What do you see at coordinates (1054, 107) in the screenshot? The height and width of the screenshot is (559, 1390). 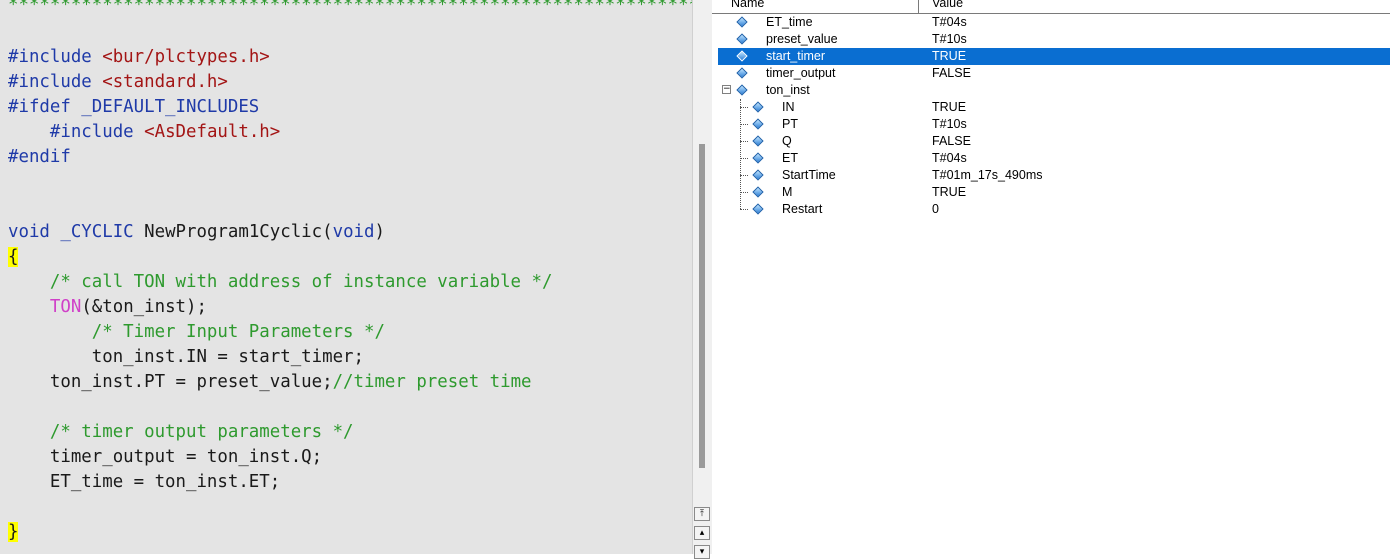 I see `watch-row-in: IN TRUE` at bounding box center [1054, 107].